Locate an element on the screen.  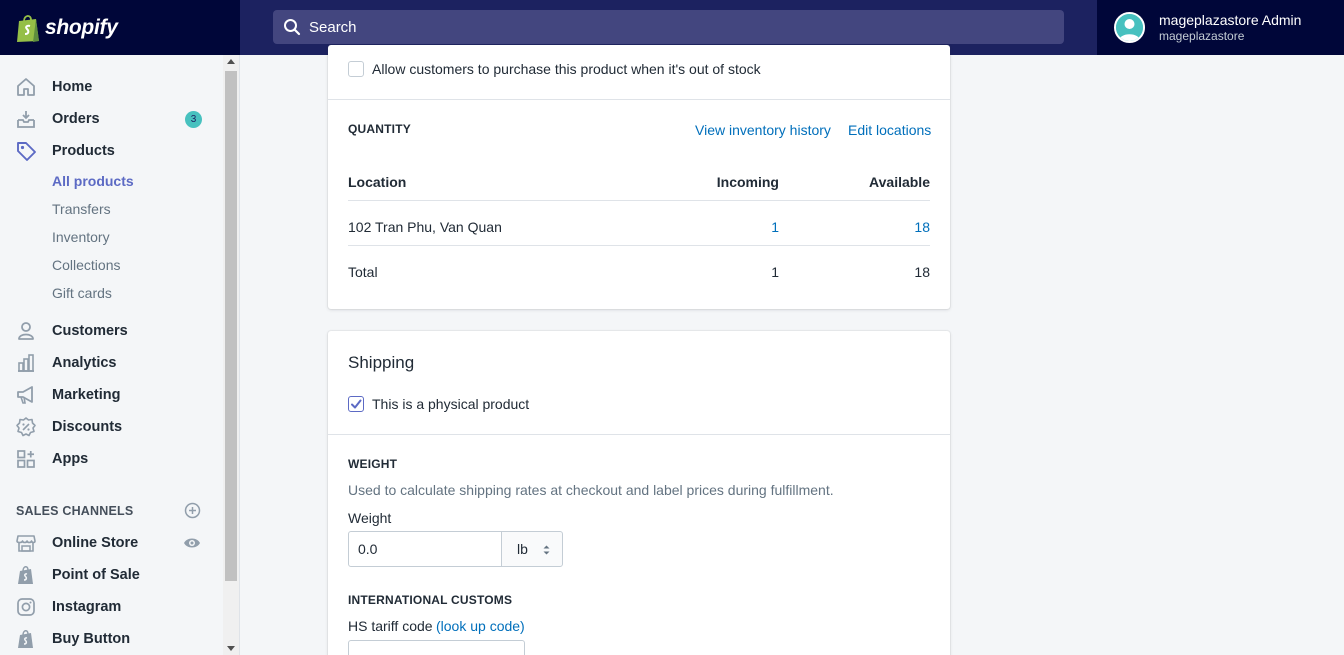
search-bar: Search is located at coordinates (668, 27).